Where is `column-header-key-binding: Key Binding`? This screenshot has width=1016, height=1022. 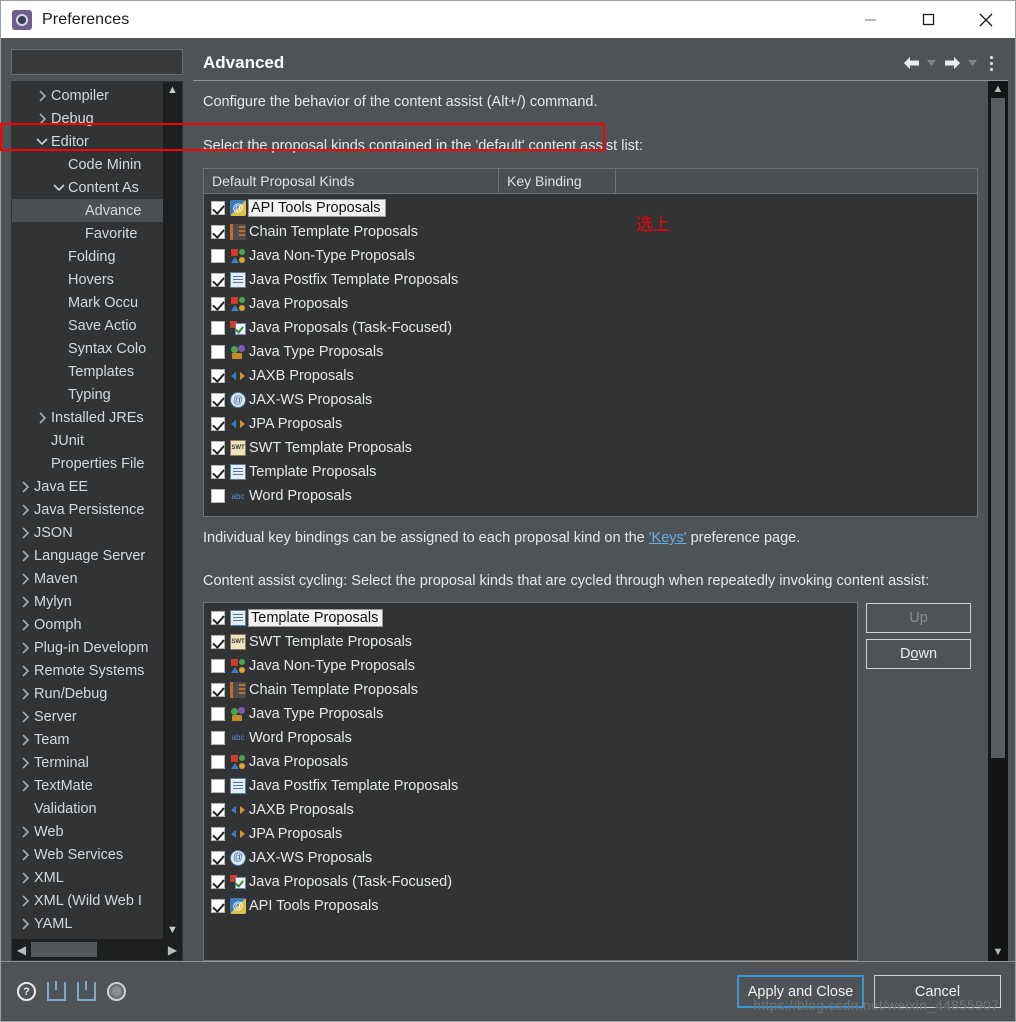
column-header-key-binding: Key Binding is located at coordinates (557, 181).